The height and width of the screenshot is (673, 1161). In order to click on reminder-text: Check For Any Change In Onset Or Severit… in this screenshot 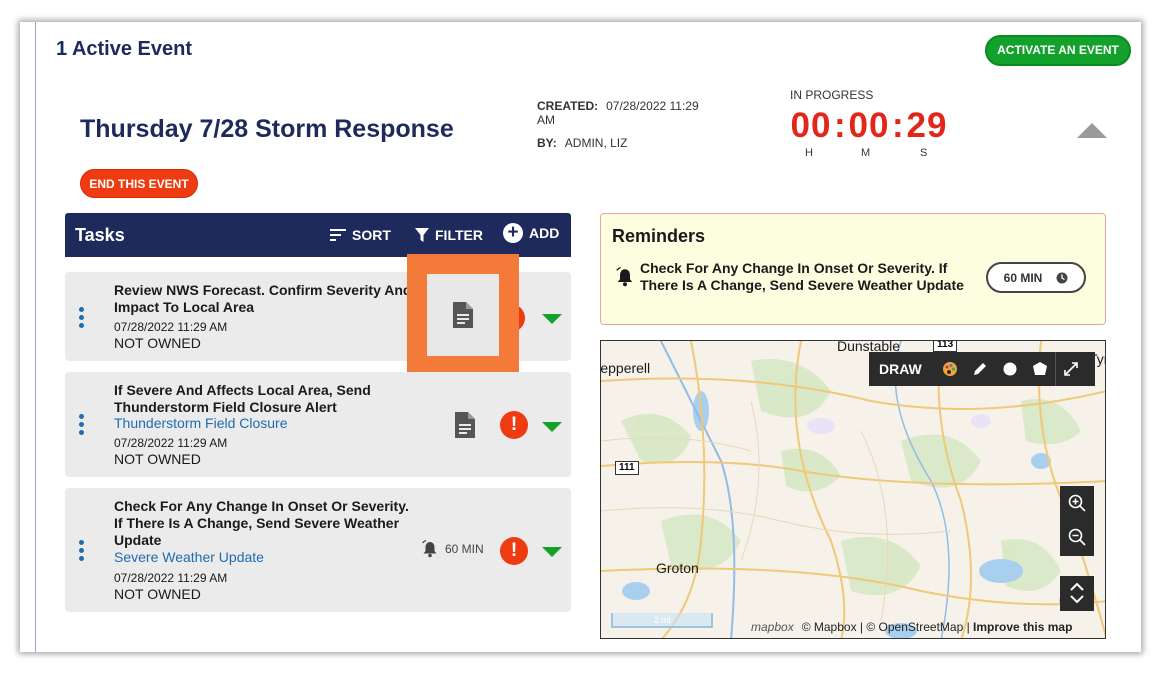, I will do `click(802, 276)`.